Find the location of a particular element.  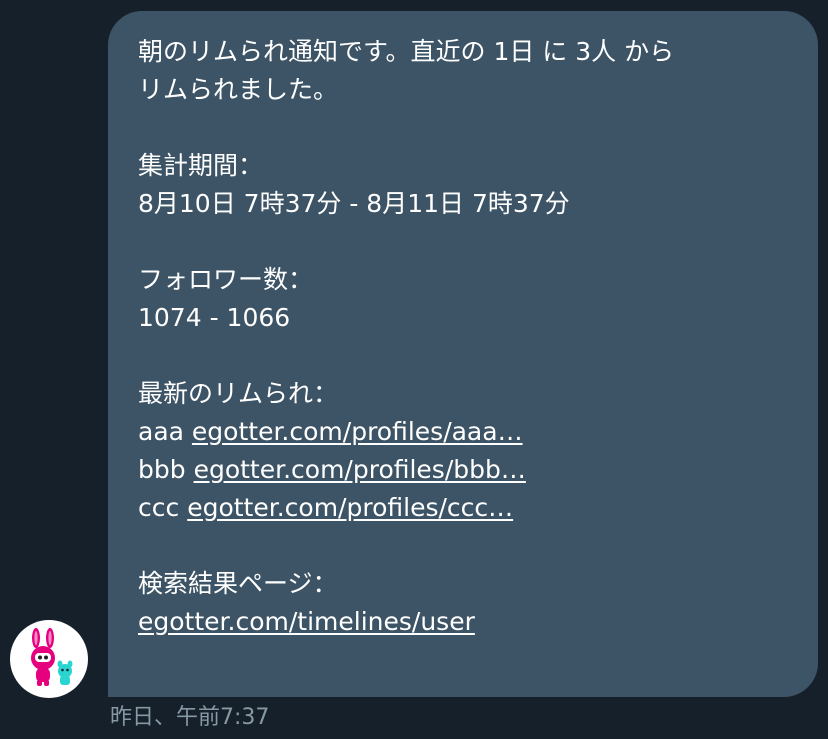

followers-heading: フォロワー数： is located at coordinates (226, 279).